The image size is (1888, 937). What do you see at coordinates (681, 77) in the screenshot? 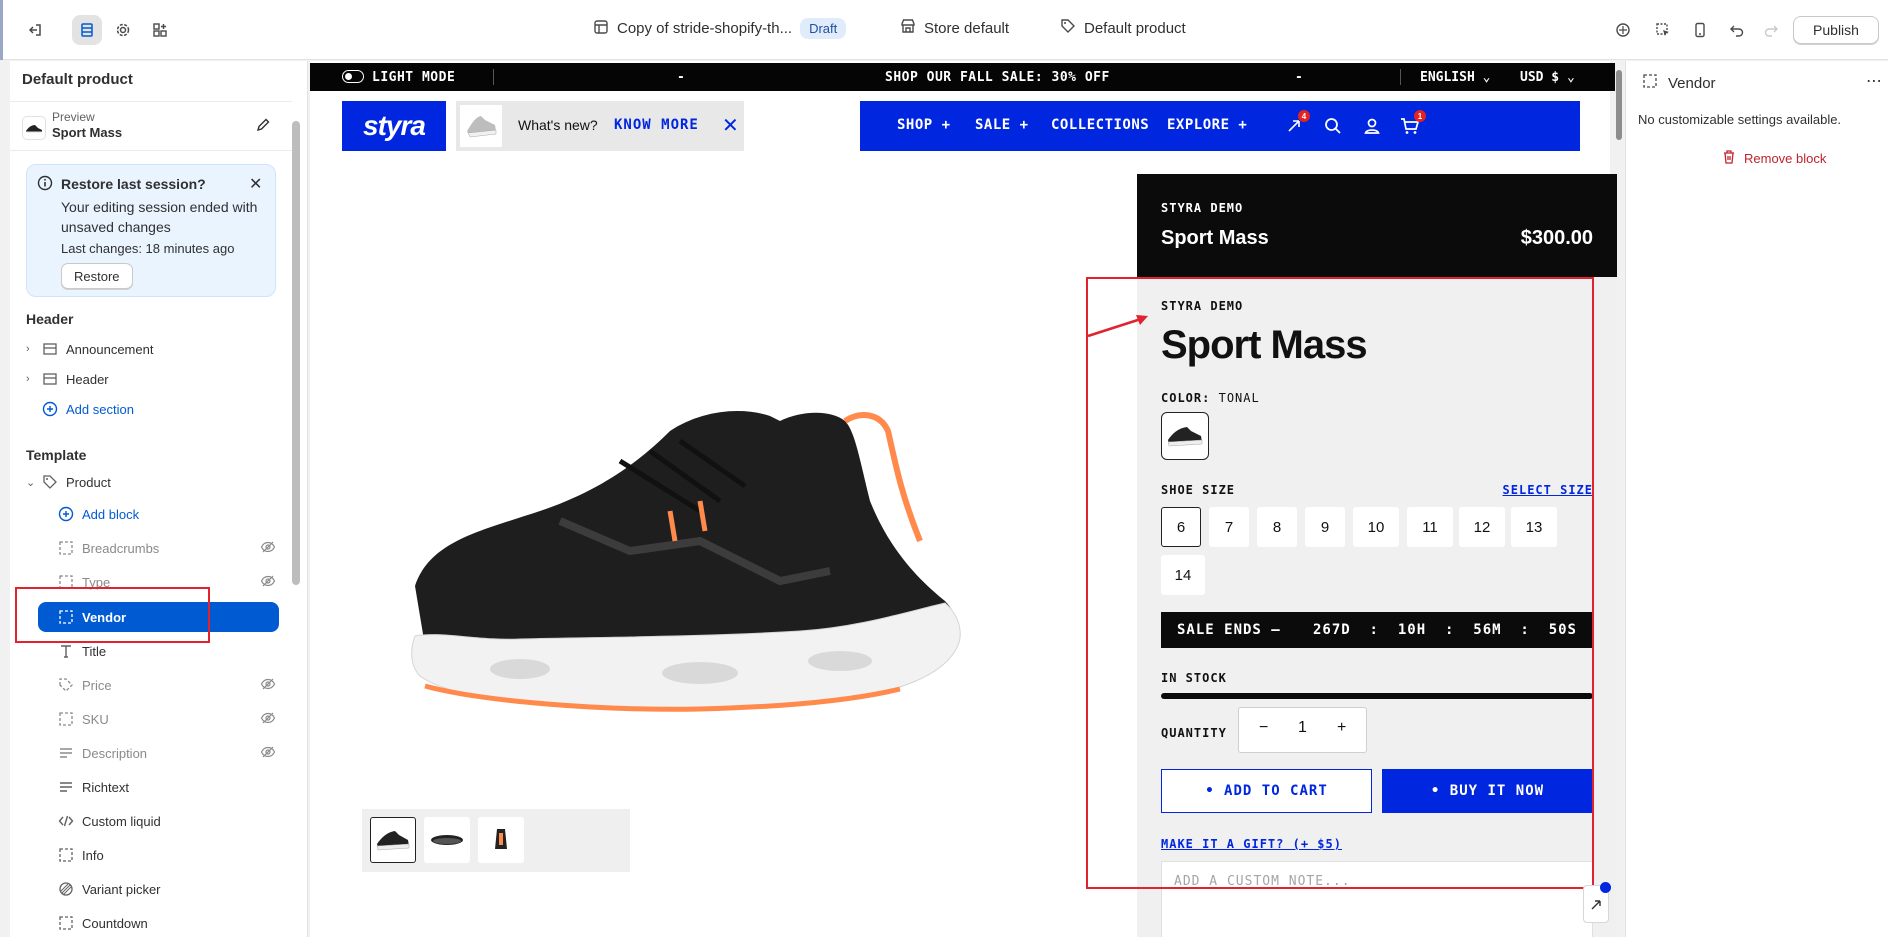
I see `announcement-prev: -` at bounding box center [681, 77].